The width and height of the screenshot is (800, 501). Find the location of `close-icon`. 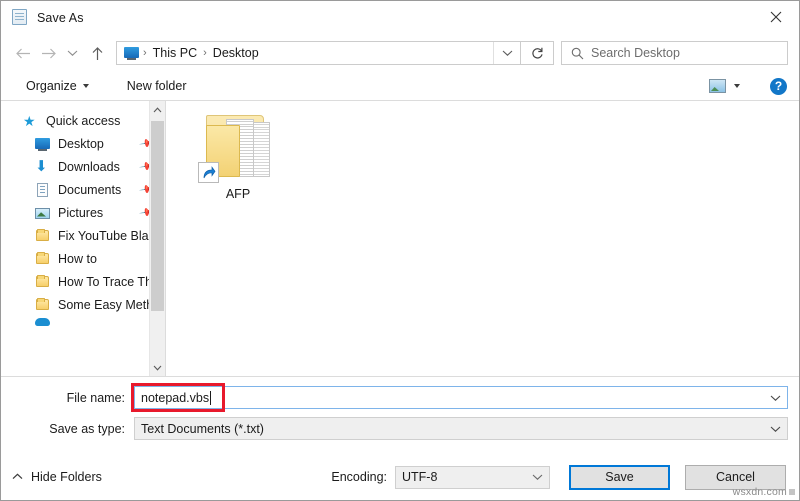

close-icon is located at coordinates (776, 17).